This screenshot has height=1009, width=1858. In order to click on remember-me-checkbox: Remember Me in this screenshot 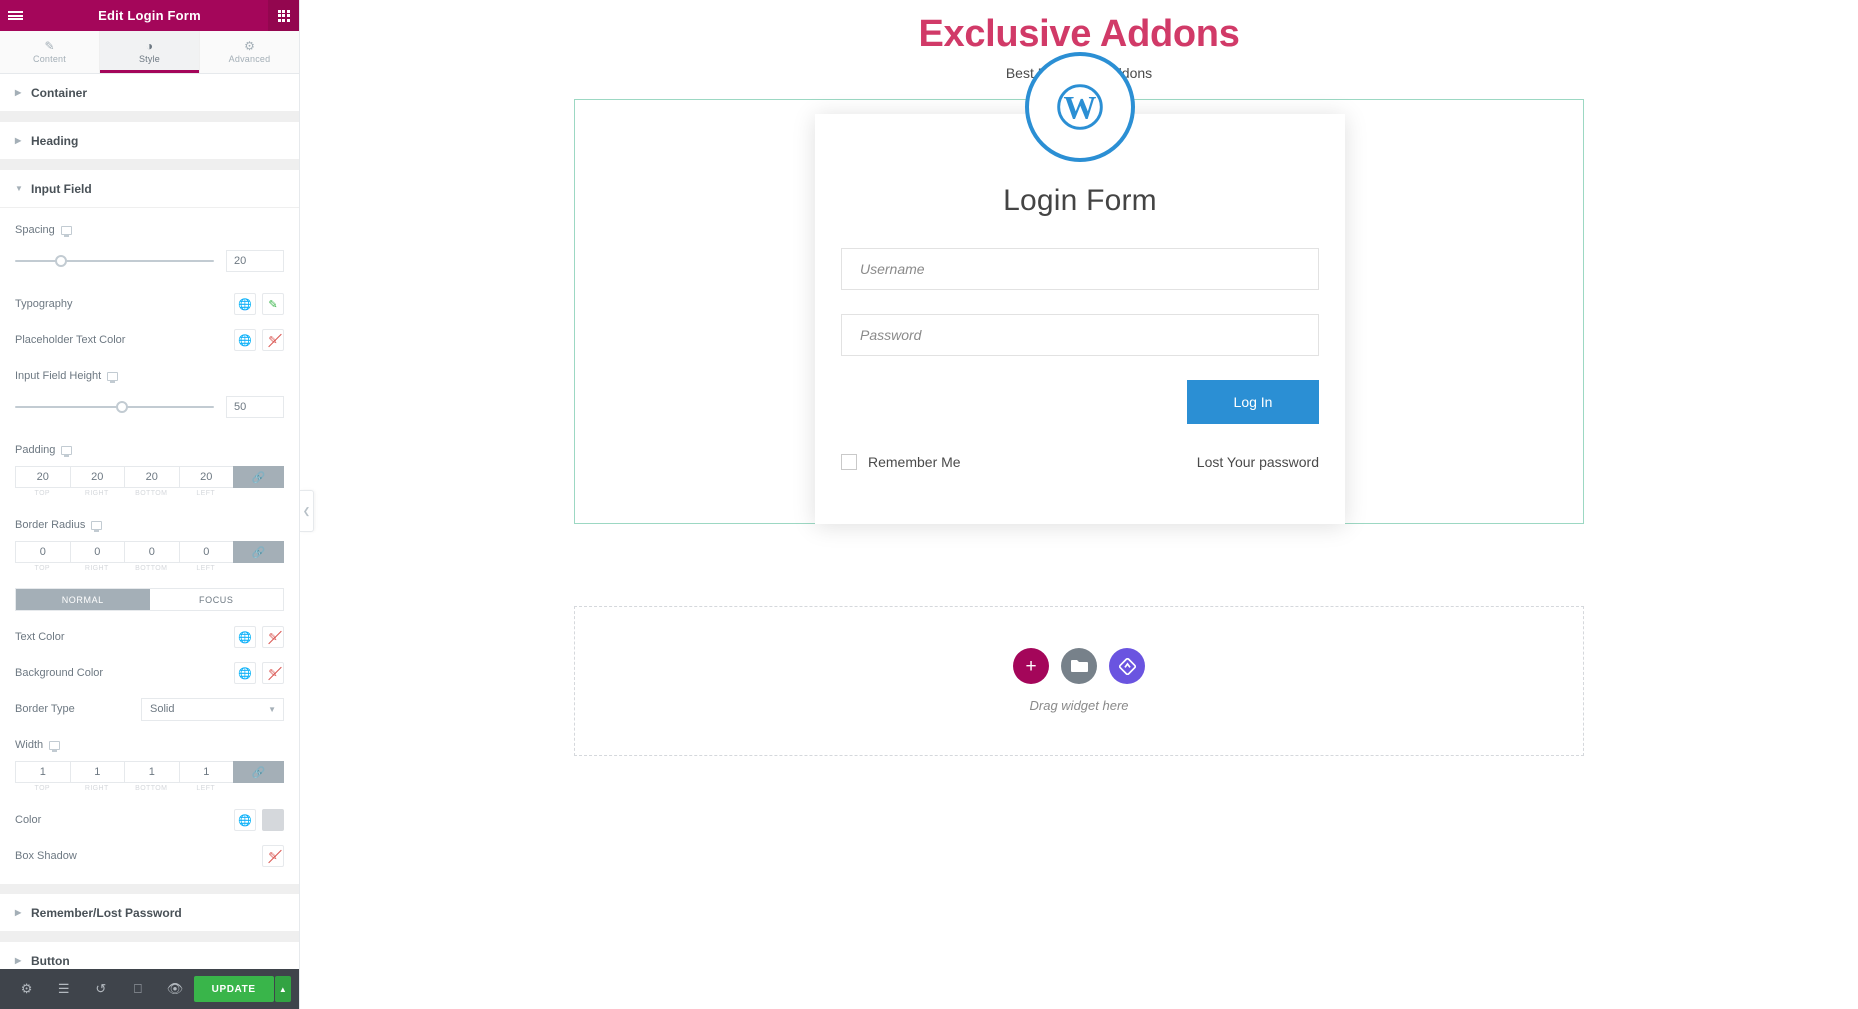, I will do `click(901, 461)`.